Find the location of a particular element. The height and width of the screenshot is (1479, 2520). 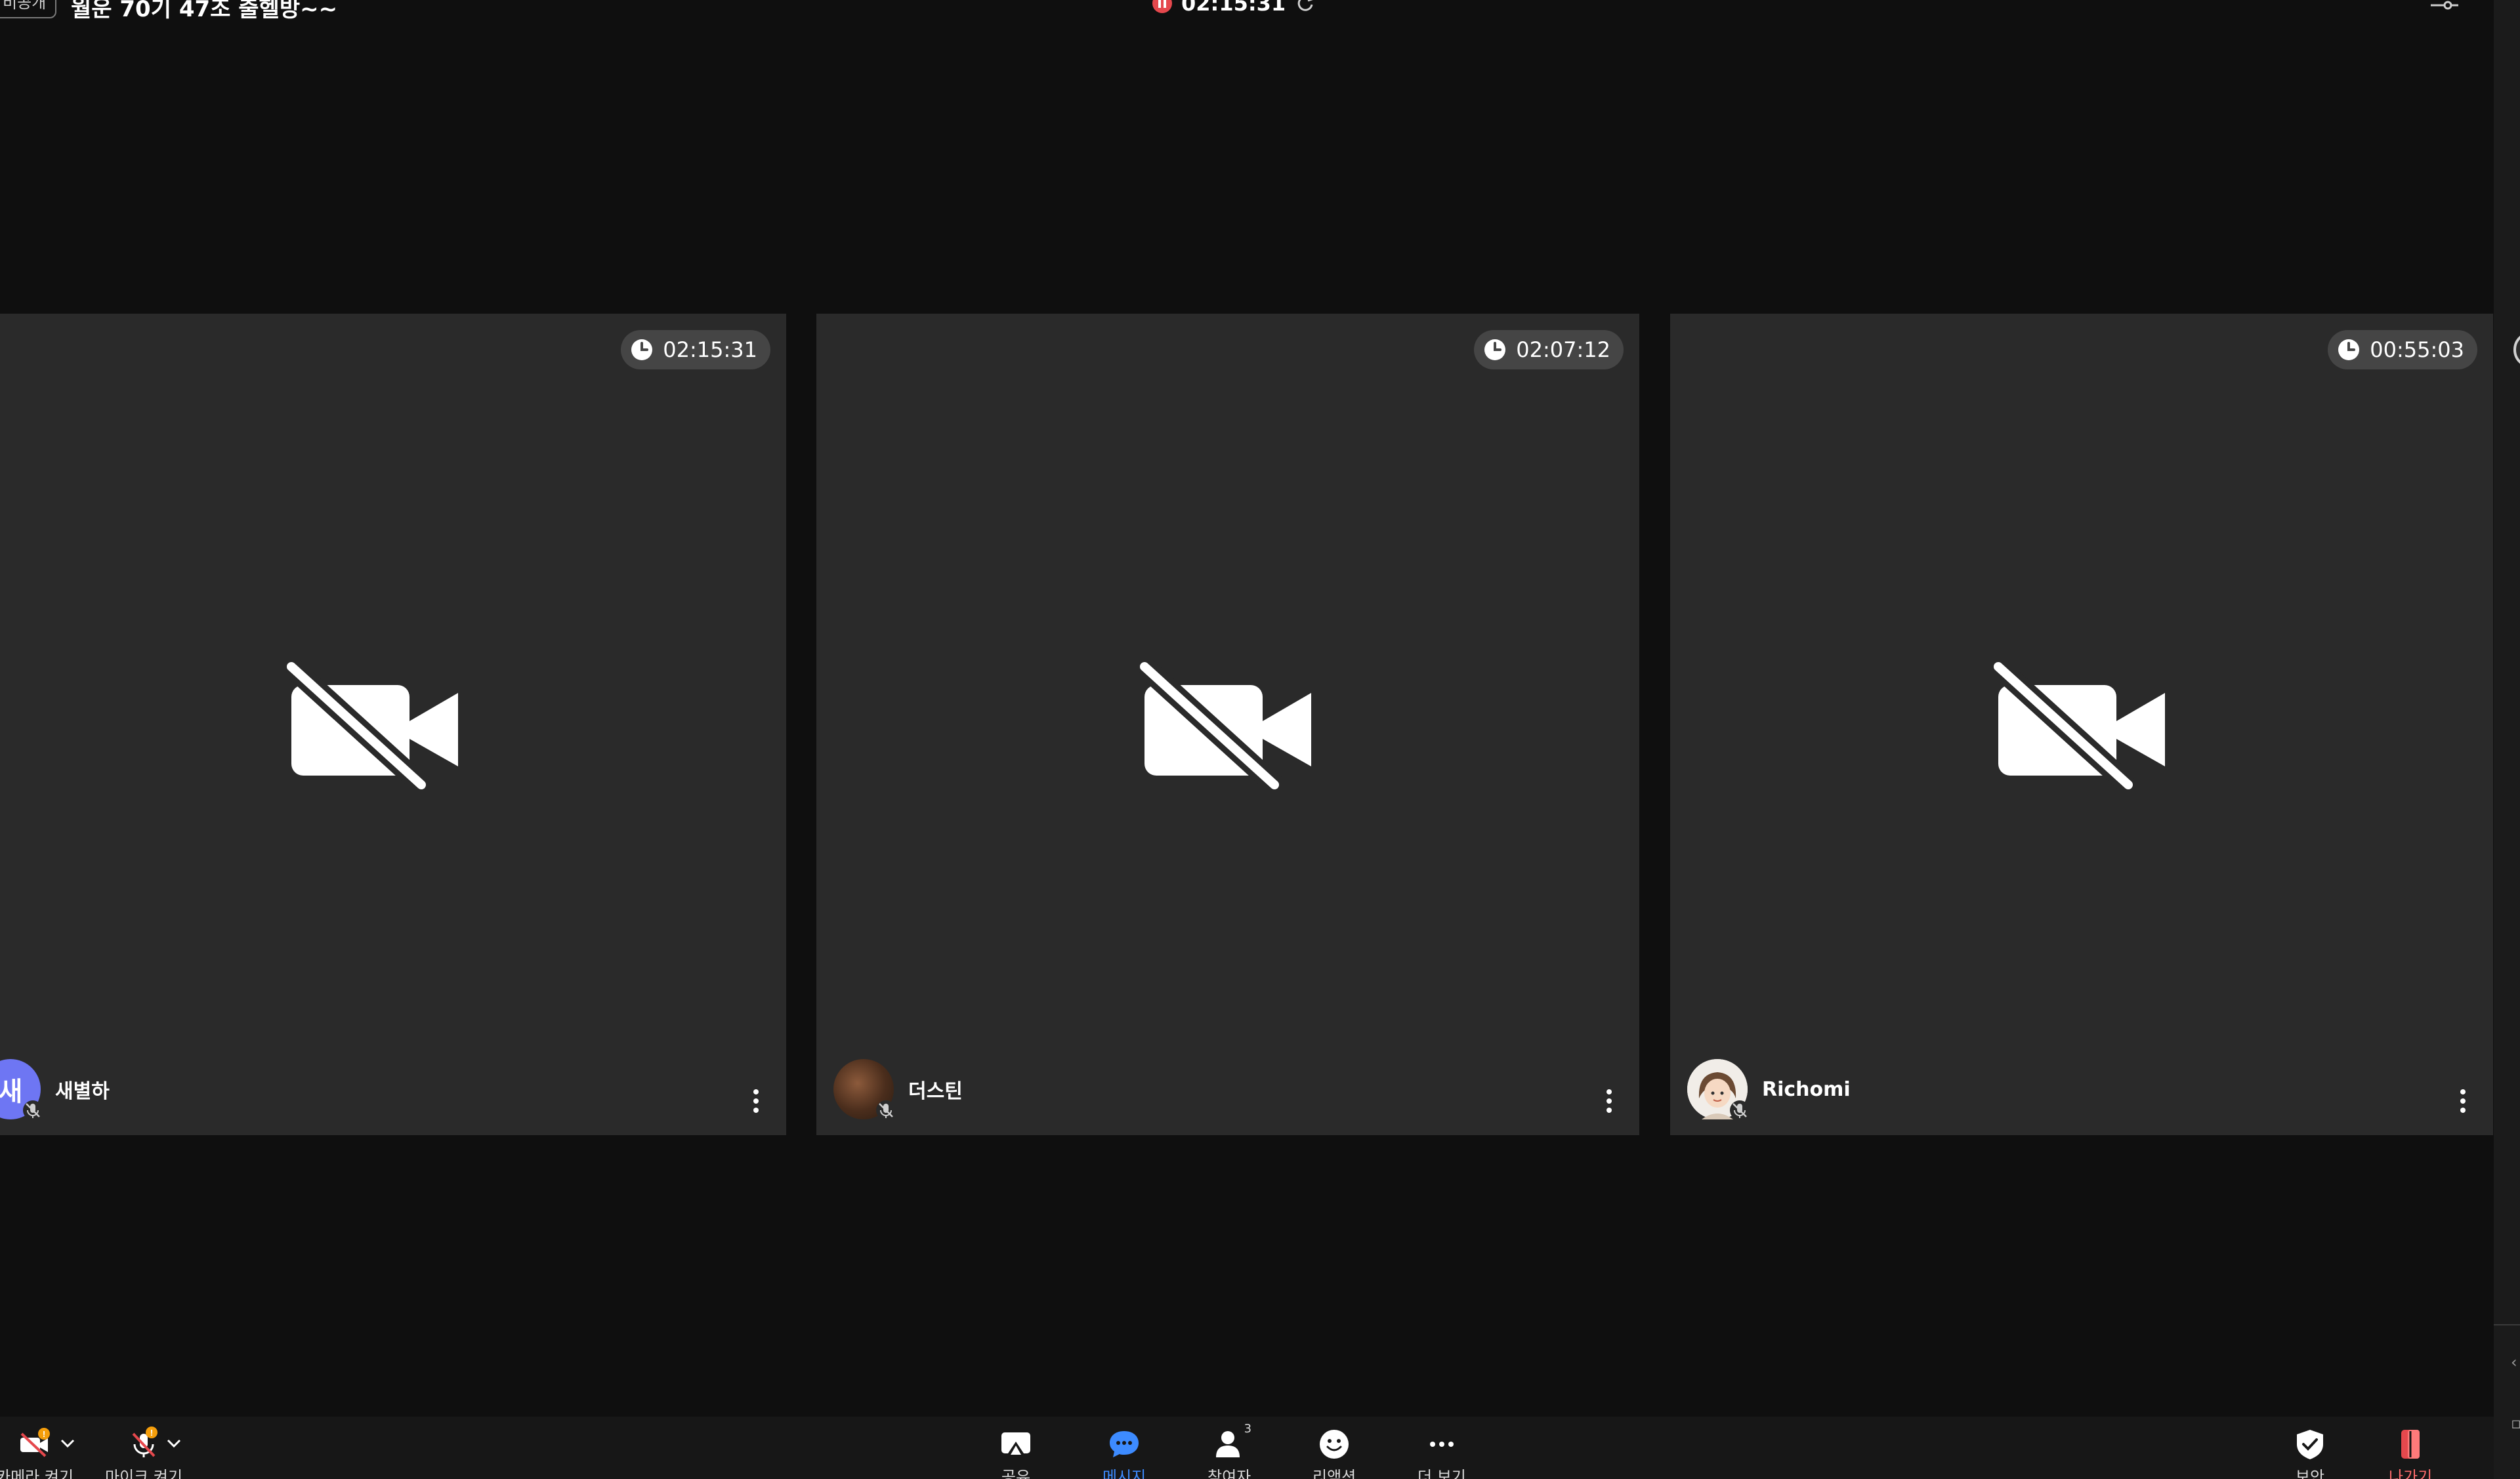

leave-button: 나가기 is located at coordinates (2410, 1452).